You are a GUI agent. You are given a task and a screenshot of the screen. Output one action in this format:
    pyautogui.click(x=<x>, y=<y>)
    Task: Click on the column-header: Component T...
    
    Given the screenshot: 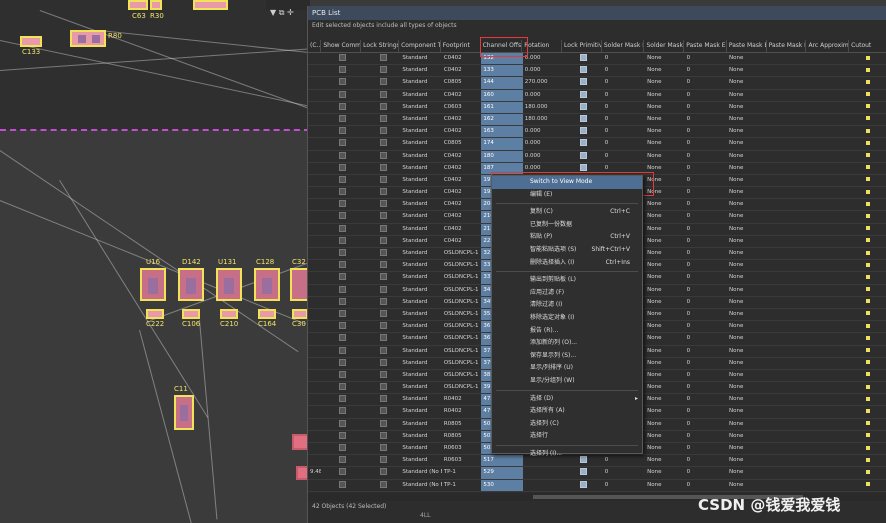 What is the action you would take?
    pyautogui.click(x=420, y=46)
    